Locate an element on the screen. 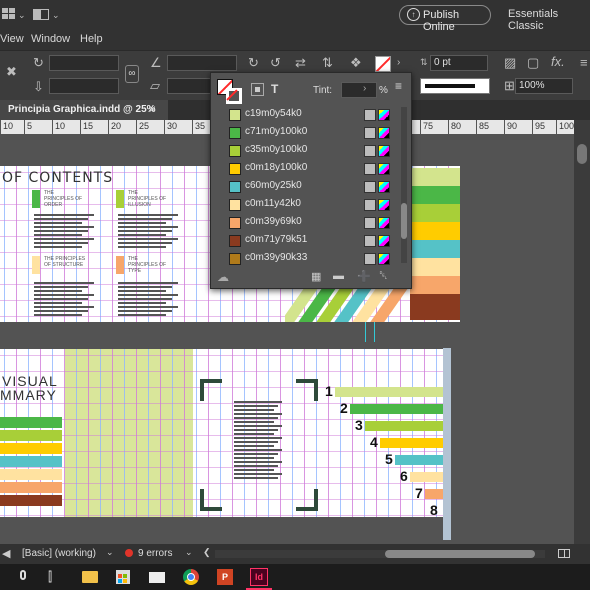 This screenshot has height=590, width=590. text-format-icon: T is located at coordinates (274, 89).